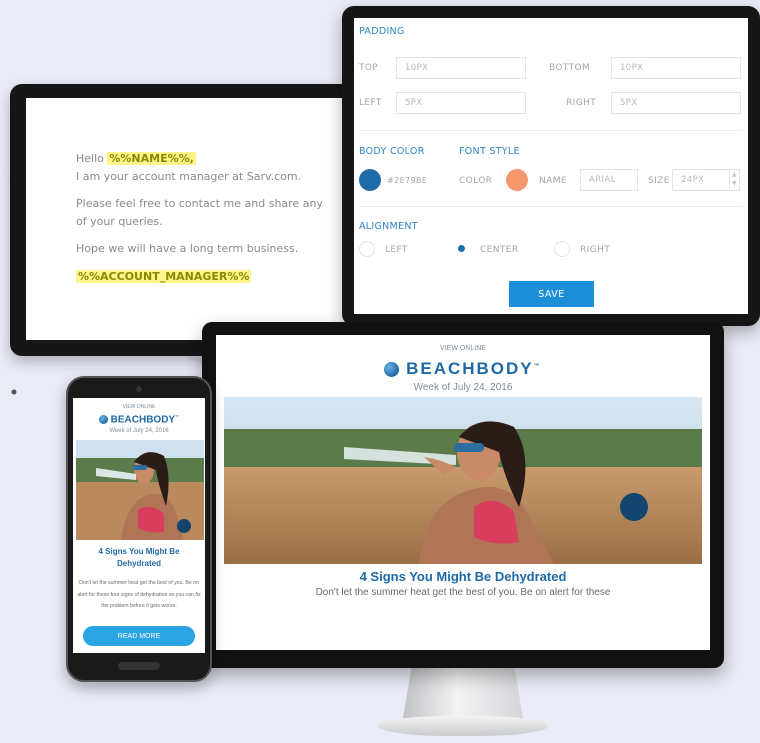 The width and height of the screenshot is (760, 743). I want to click on padding-top-label: TOP, so click(369, 68).